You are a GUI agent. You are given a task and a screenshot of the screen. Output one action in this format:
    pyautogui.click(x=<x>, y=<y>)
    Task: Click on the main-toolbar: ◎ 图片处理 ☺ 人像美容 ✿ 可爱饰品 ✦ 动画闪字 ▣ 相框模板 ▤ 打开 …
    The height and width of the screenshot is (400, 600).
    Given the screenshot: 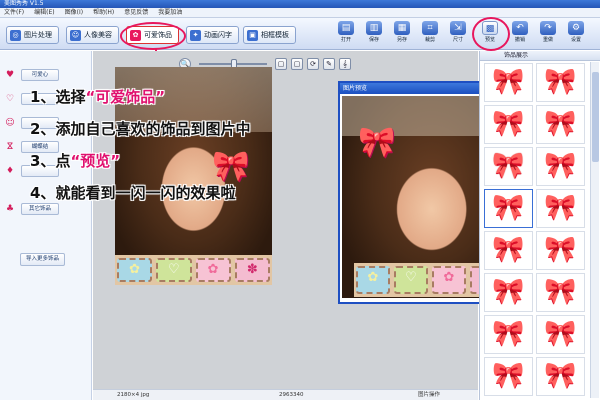 What is the action you would take?
    pyautogui.click(x=300, y=34)
    